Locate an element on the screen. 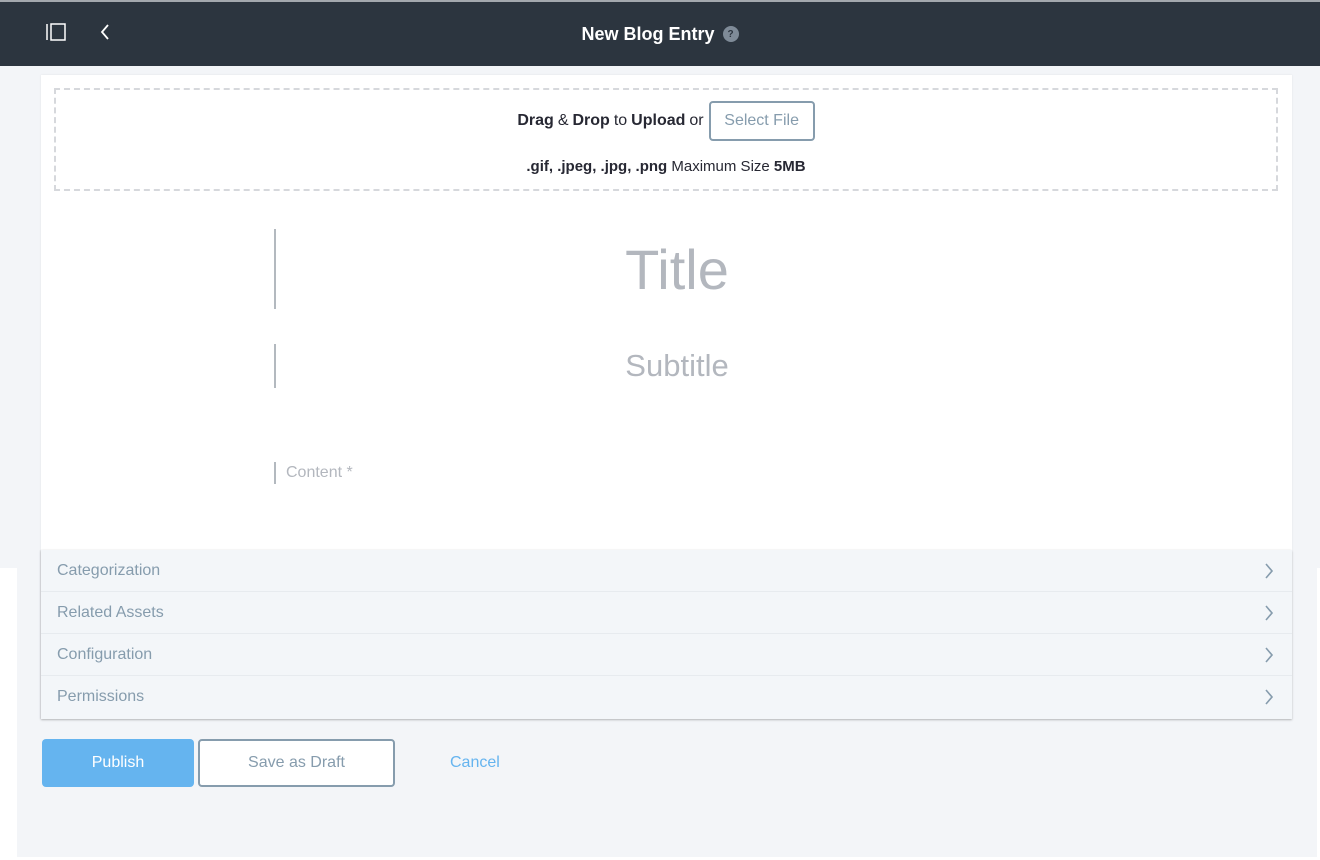 The width and height of the screenshot is (1320, 860). dropzone-constraints: .gif, .jpeg, .jpg, .png Maximum Size 5MB is located at coordinates (666, 166).